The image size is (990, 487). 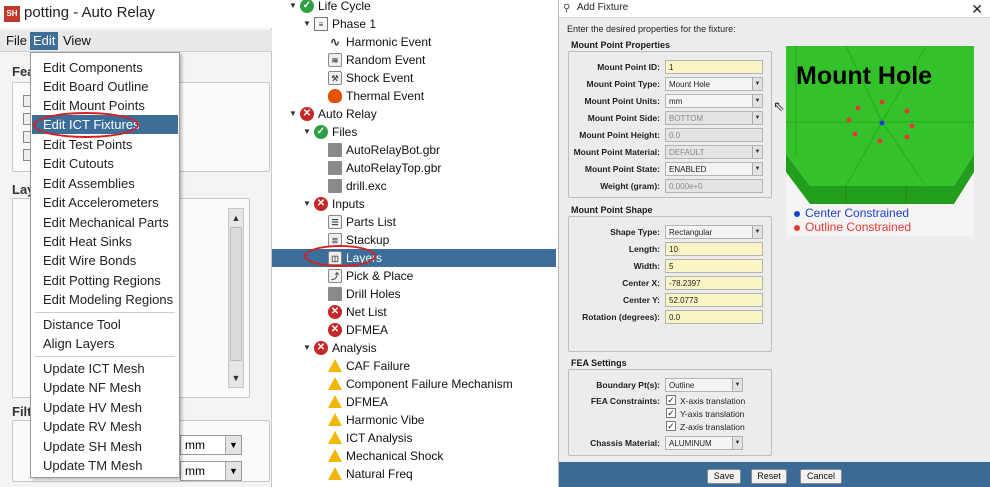 I want to click on menu-item-align-layers: Align Layers, so click(x=105, y=343).